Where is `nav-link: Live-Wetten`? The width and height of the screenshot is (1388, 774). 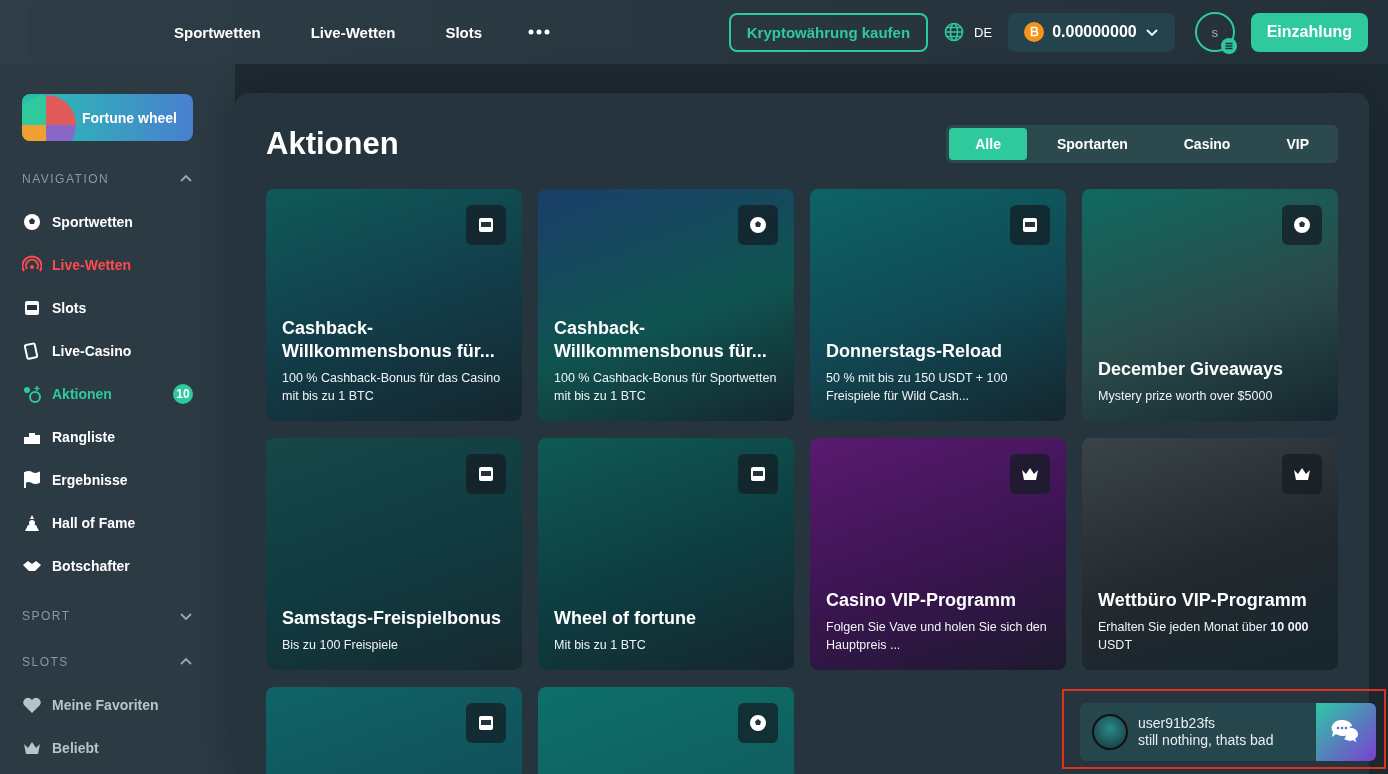 nav-link: Live-Wetten is located at coordinates (353, 32).